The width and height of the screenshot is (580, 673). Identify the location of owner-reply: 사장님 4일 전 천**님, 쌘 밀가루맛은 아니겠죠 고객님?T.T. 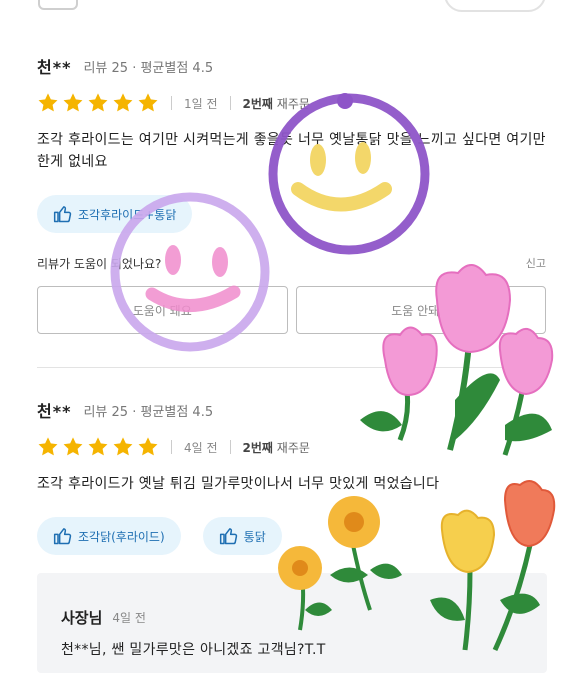
(292, 623).